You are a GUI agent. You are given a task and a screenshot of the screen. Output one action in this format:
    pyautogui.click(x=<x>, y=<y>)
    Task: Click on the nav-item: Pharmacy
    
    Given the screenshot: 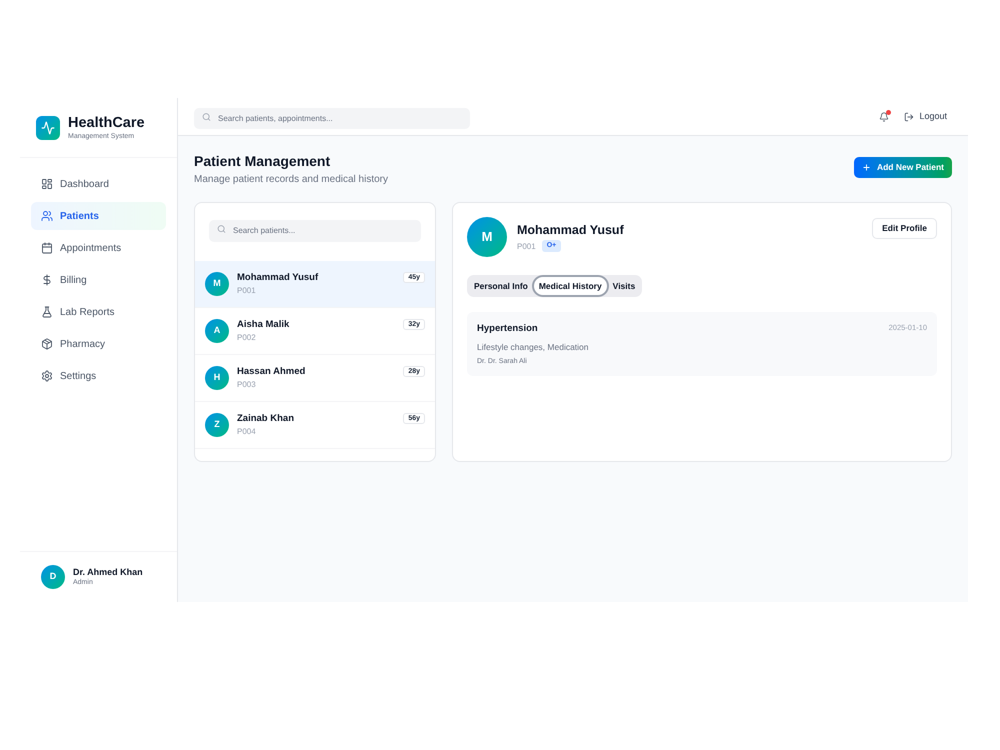 What is the action you would take?
    pyautogui.click(x=98, y=344)
    